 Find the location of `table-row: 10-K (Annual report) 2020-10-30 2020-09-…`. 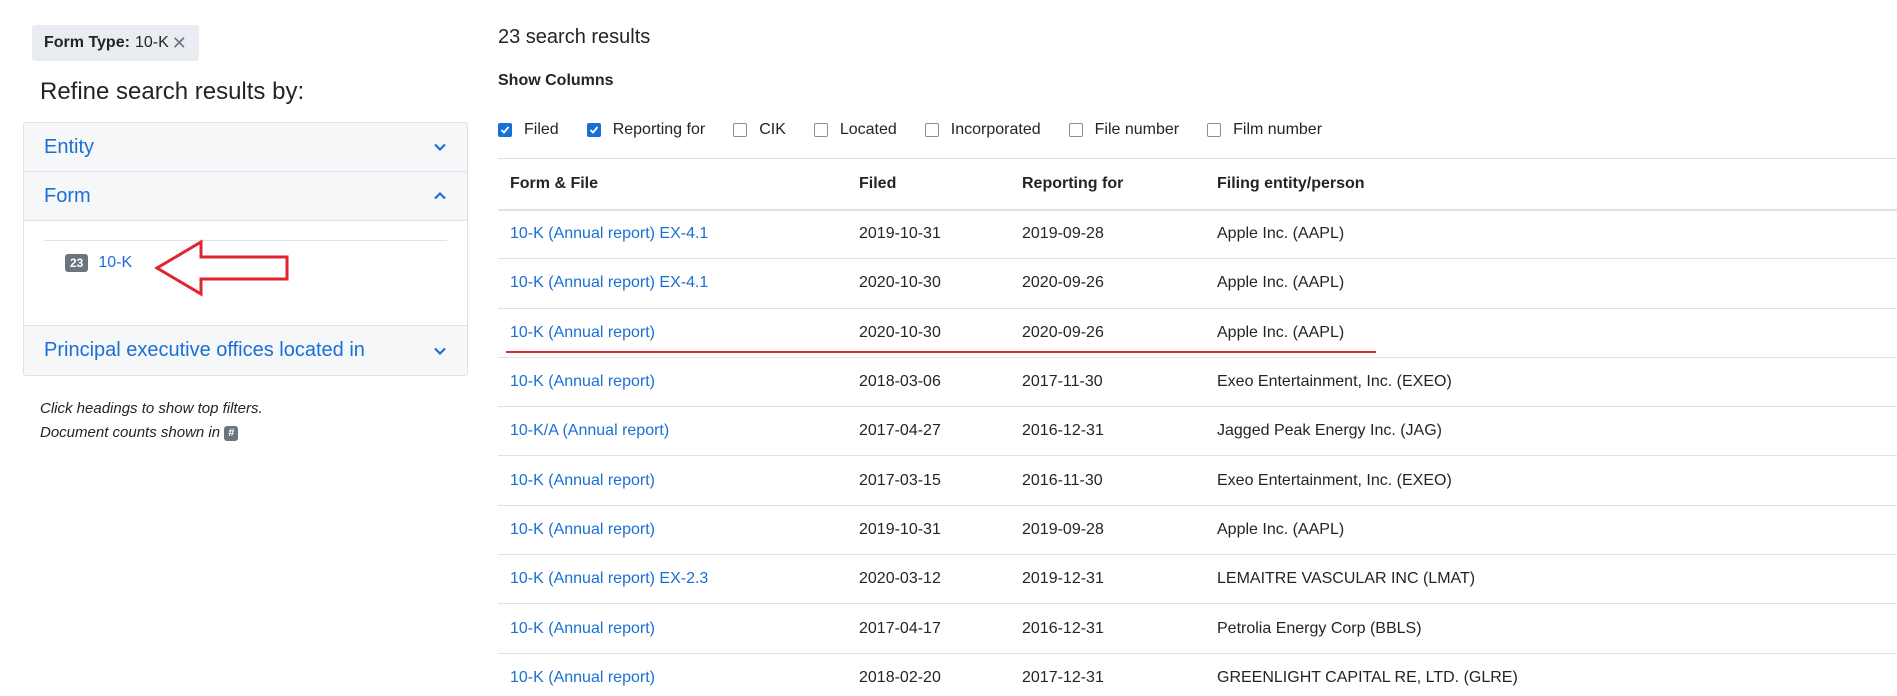

table-row: 10-K (Annual report) 2020-10-30 2020-09-… is located at coordinates (1197, 333).